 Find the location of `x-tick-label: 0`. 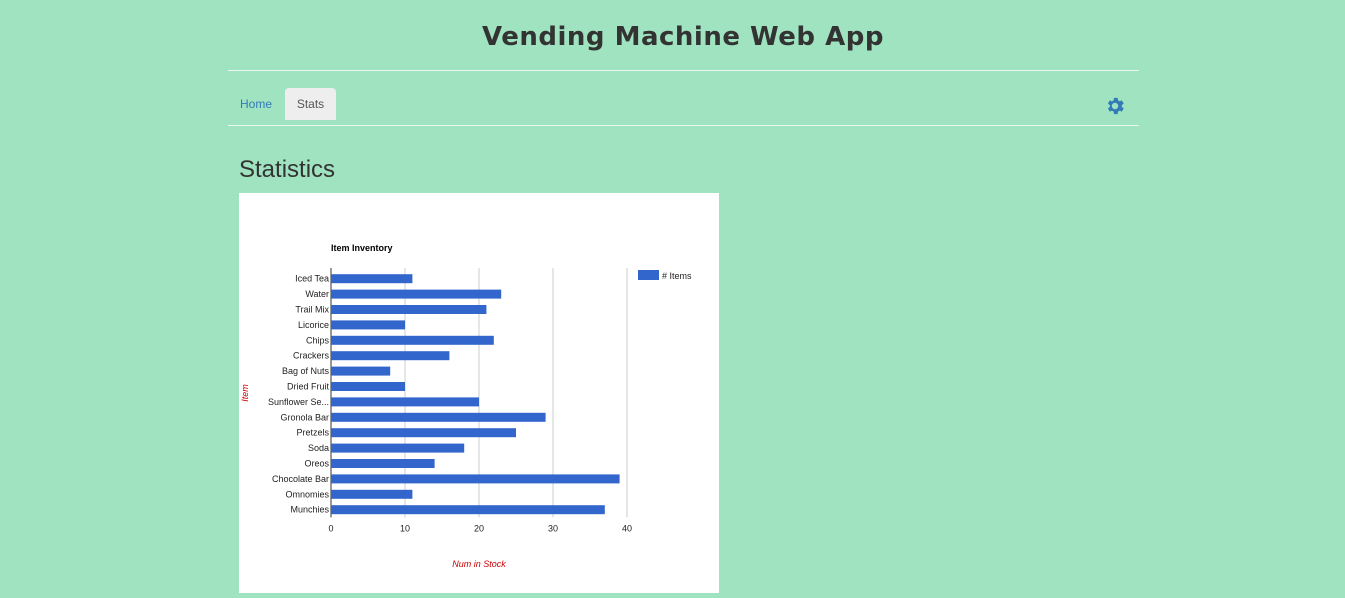

x-tick-label: 0 is located at coordinates (330, 528).